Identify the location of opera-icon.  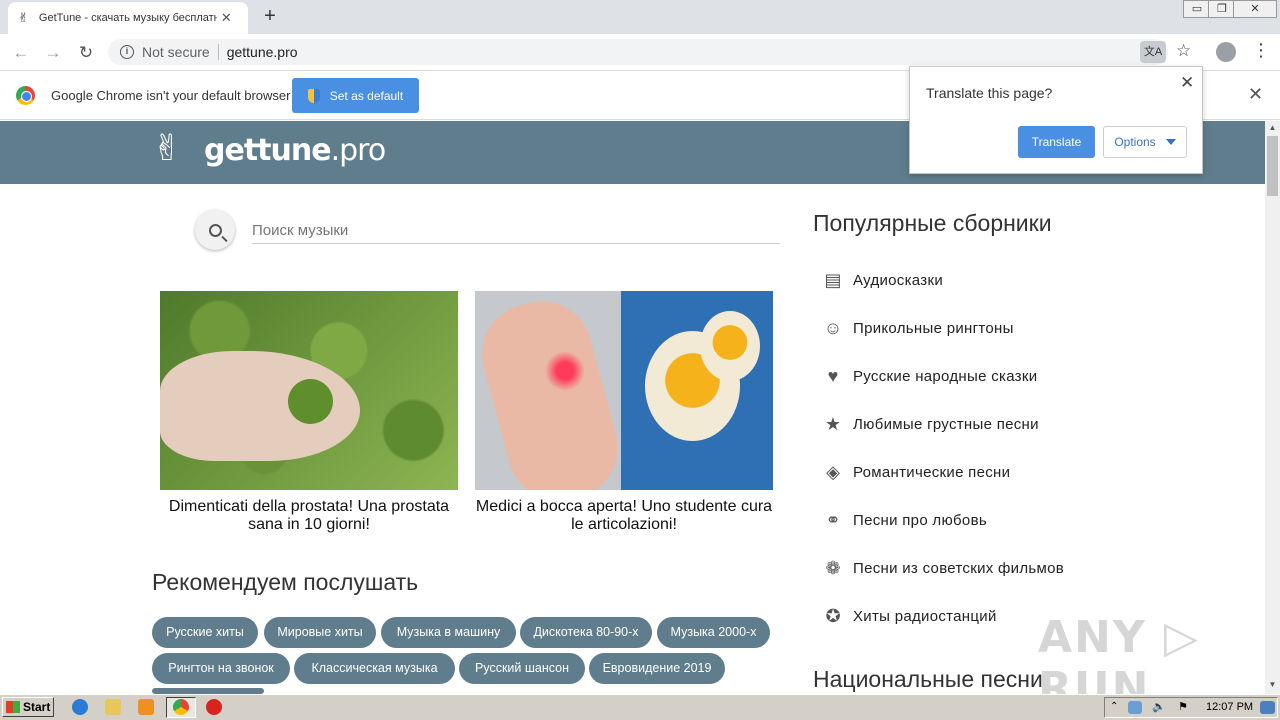
(214, 707).